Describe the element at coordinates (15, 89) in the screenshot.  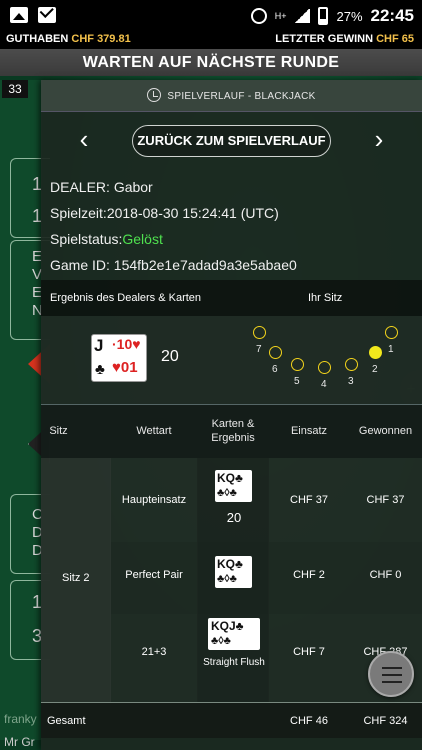
I see `result-badge: 33` at that location.